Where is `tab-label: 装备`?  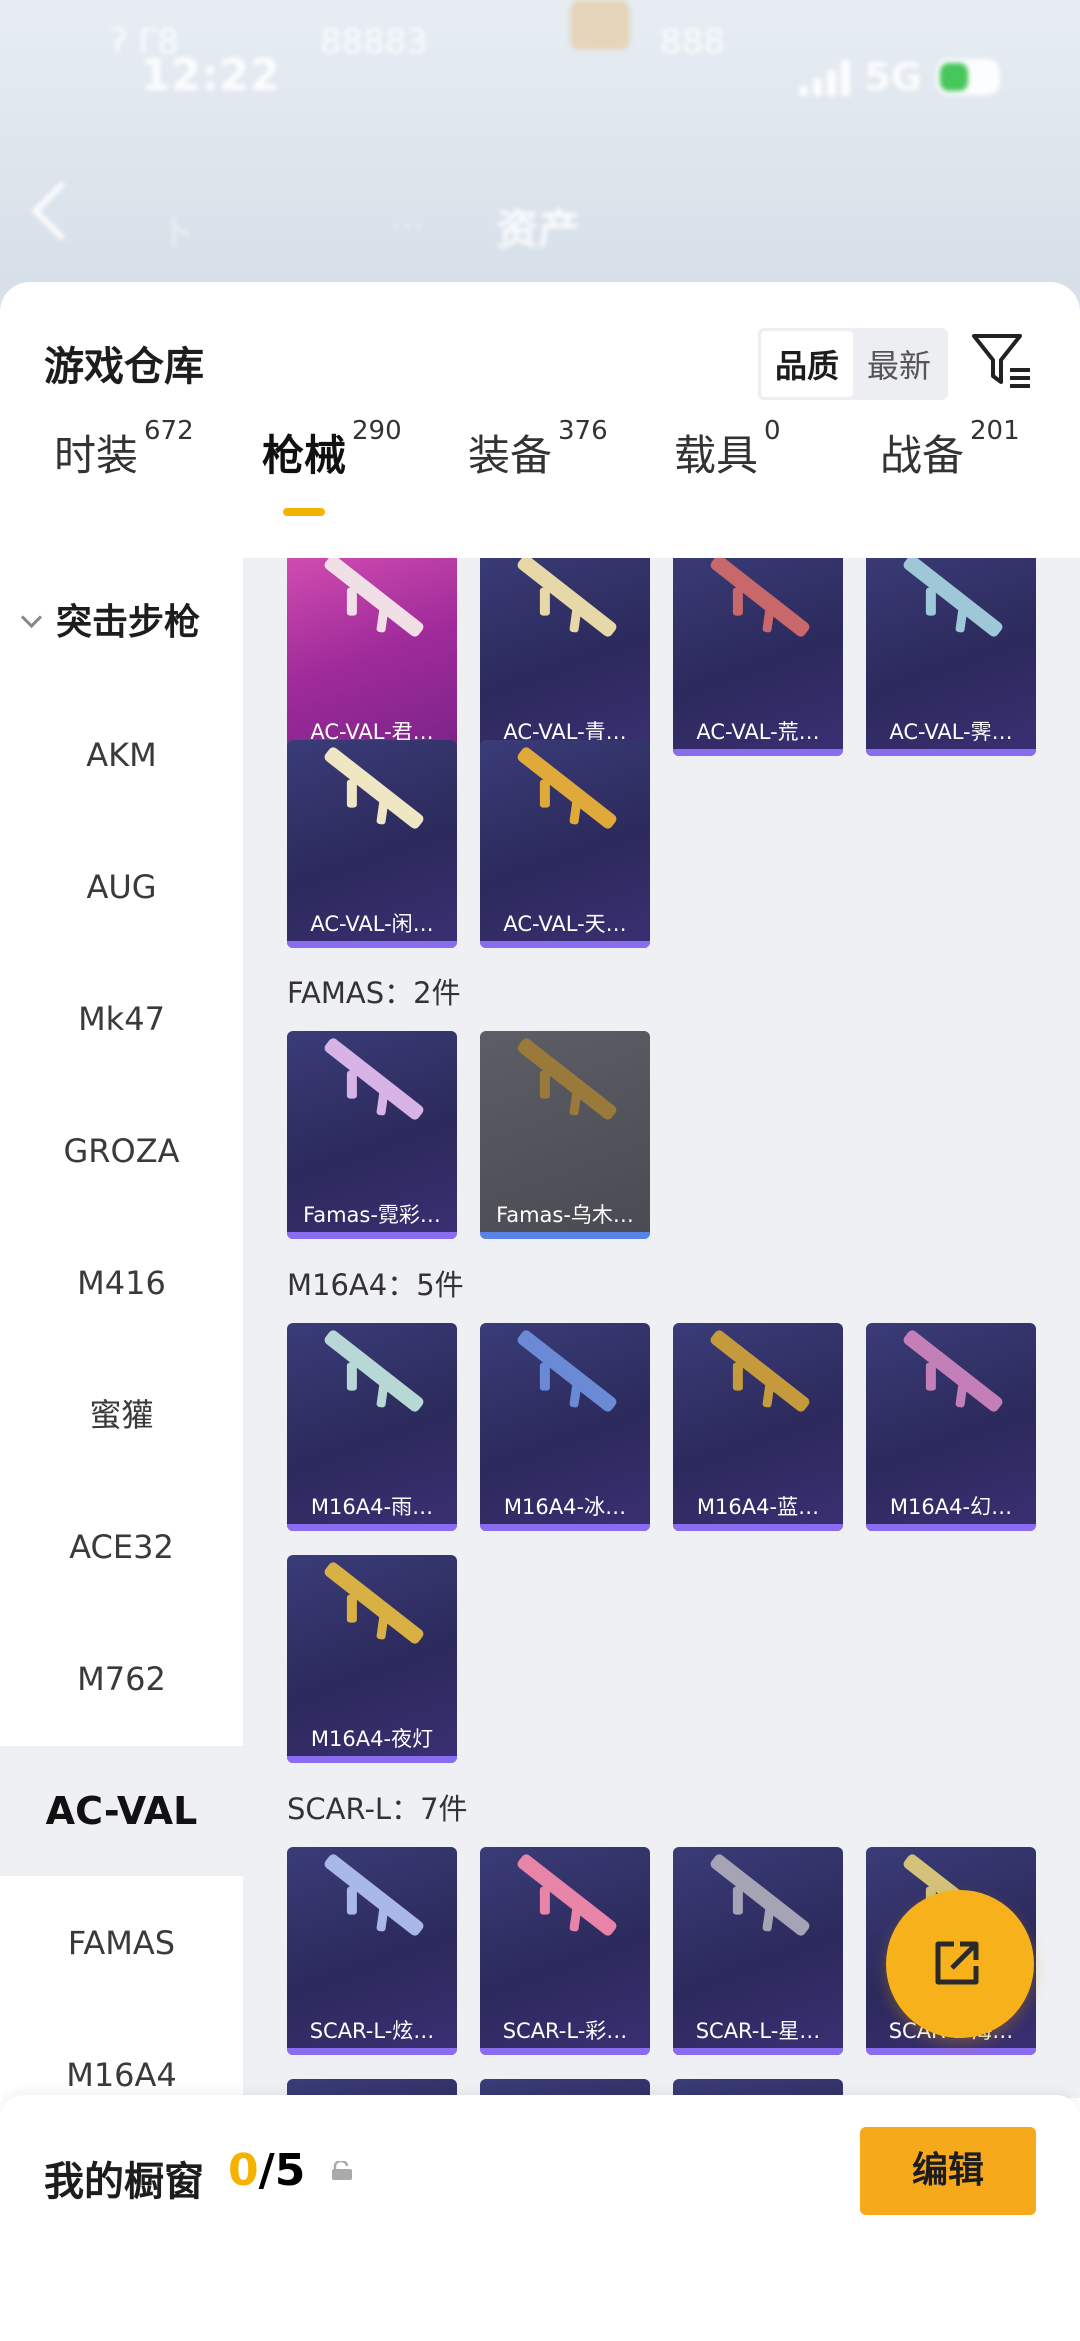
tab-label: 装备 is located at coordinates (510, 455).